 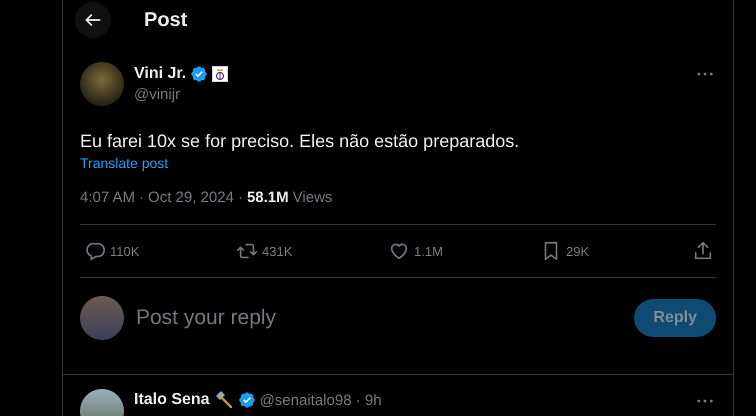 I want to click on speech-bubble-icon, so click(x=95, y=251).